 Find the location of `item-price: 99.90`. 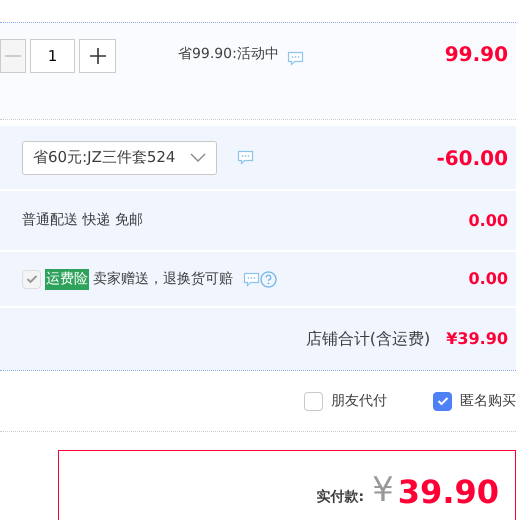

item-price: 99.90 is located at coordinates (476, 54).